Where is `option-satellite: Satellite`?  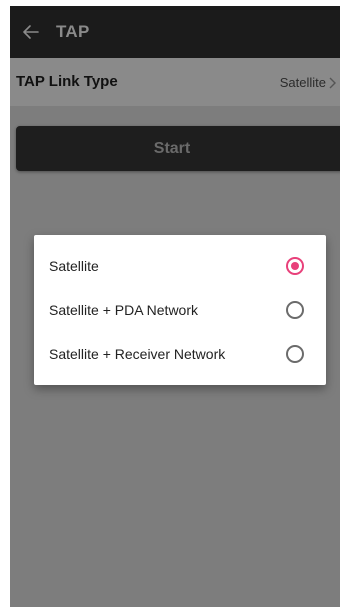
option-satellite: Satellite is located at coordinates (180, 266).